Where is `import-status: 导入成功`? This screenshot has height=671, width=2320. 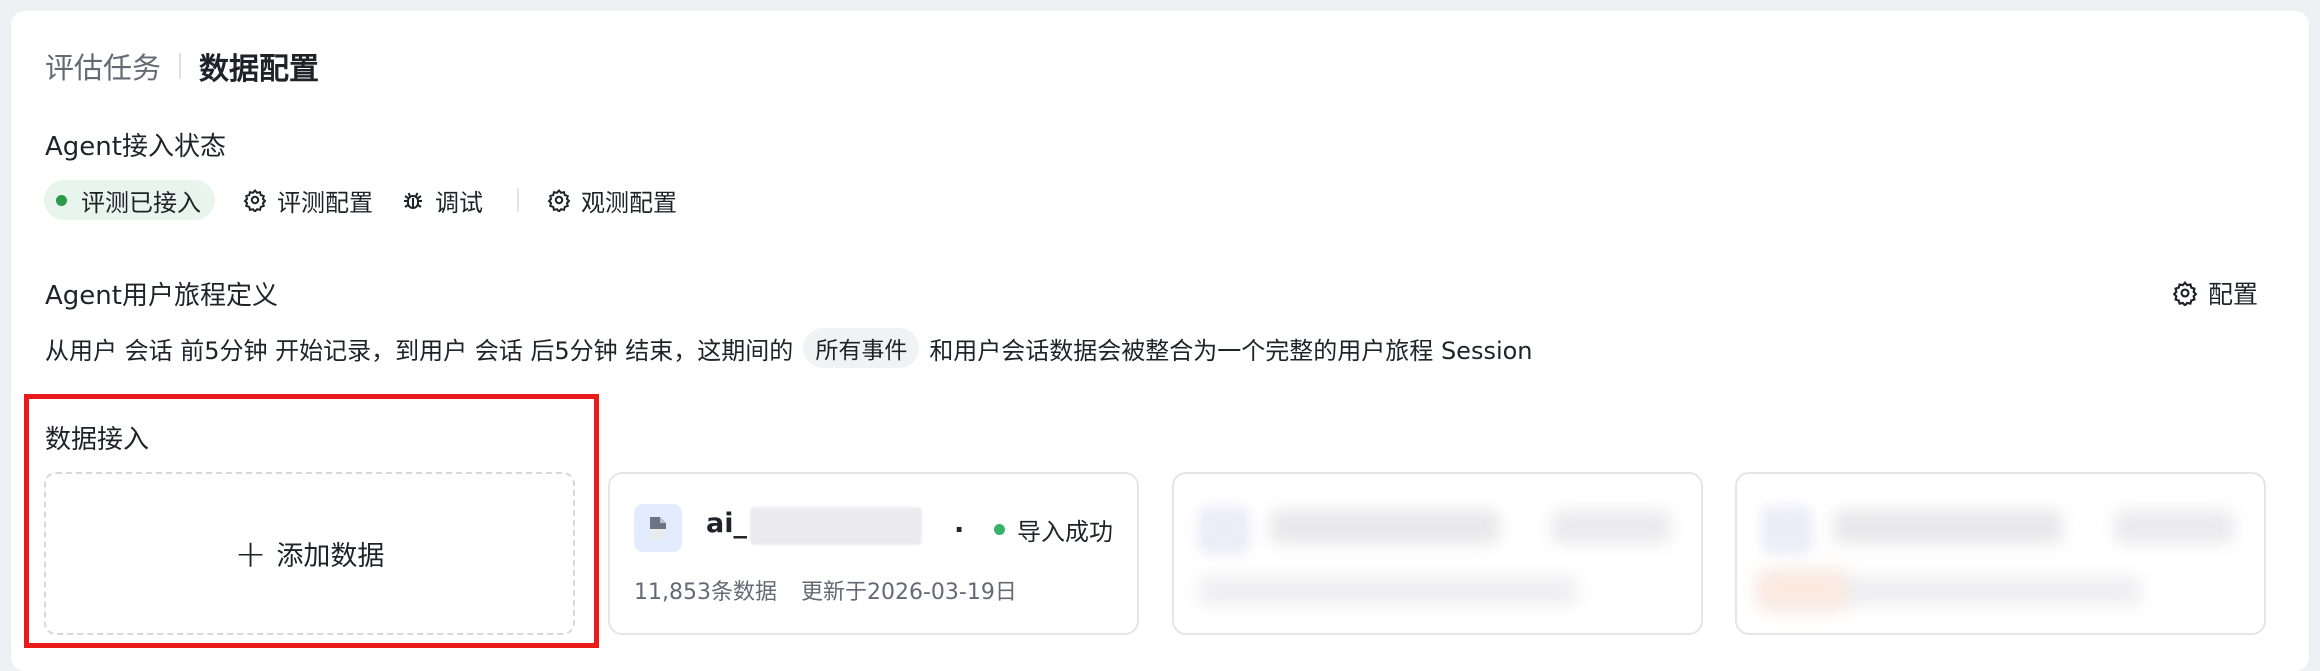
import-status: 导入成功 is located at coordinates (1053, 529).